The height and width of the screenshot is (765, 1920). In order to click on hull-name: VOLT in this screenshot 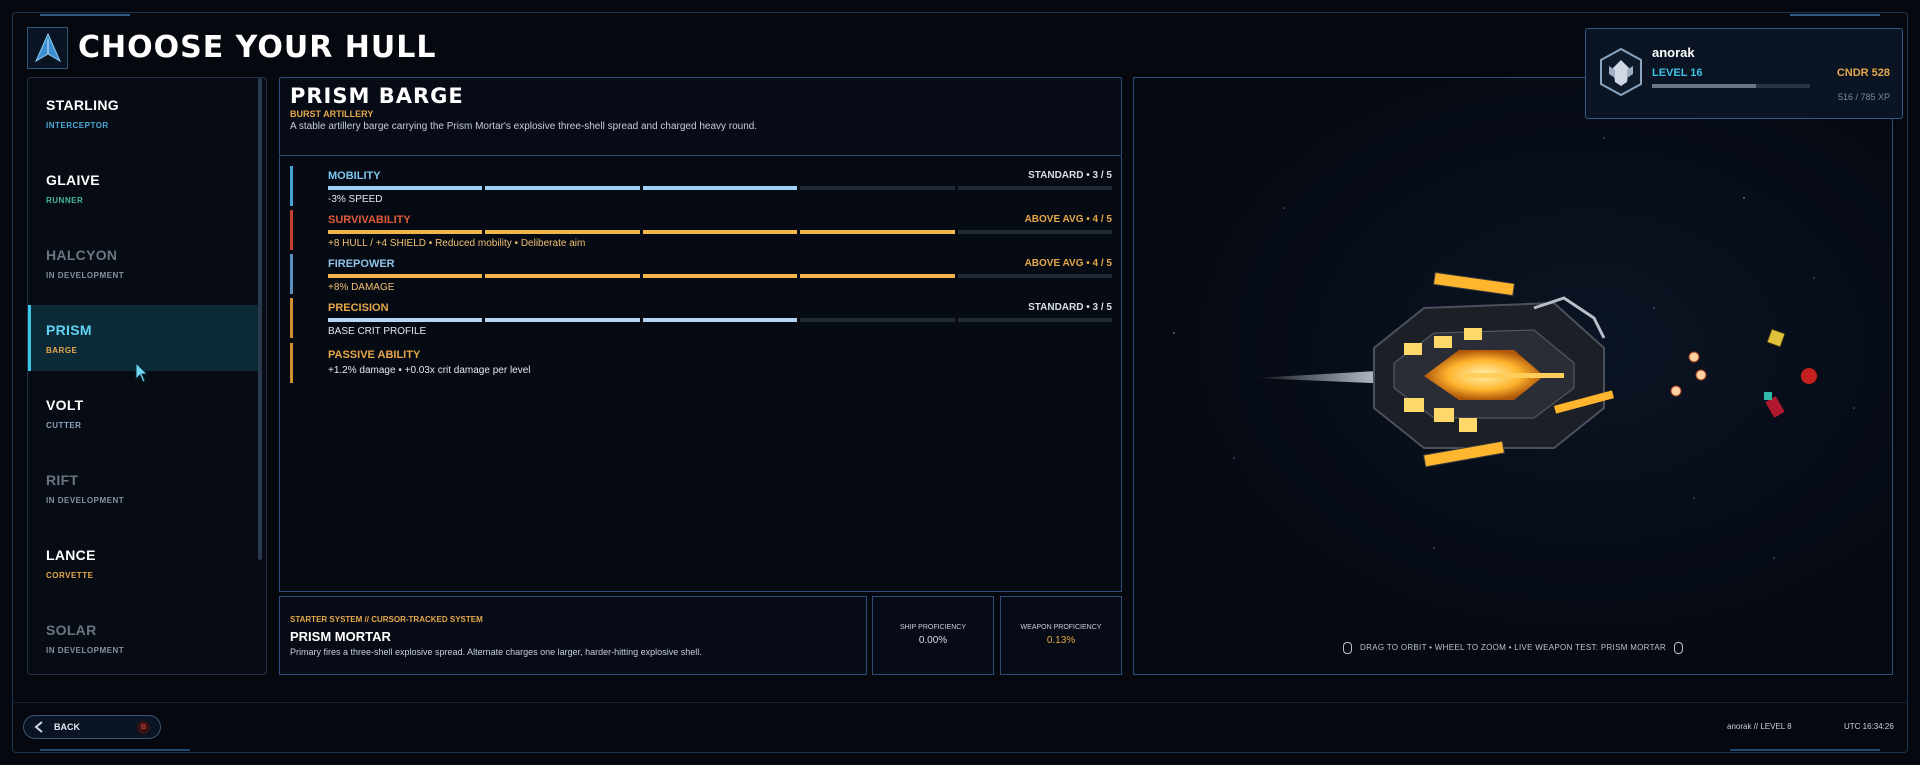, I will do `click(65, 405)`.